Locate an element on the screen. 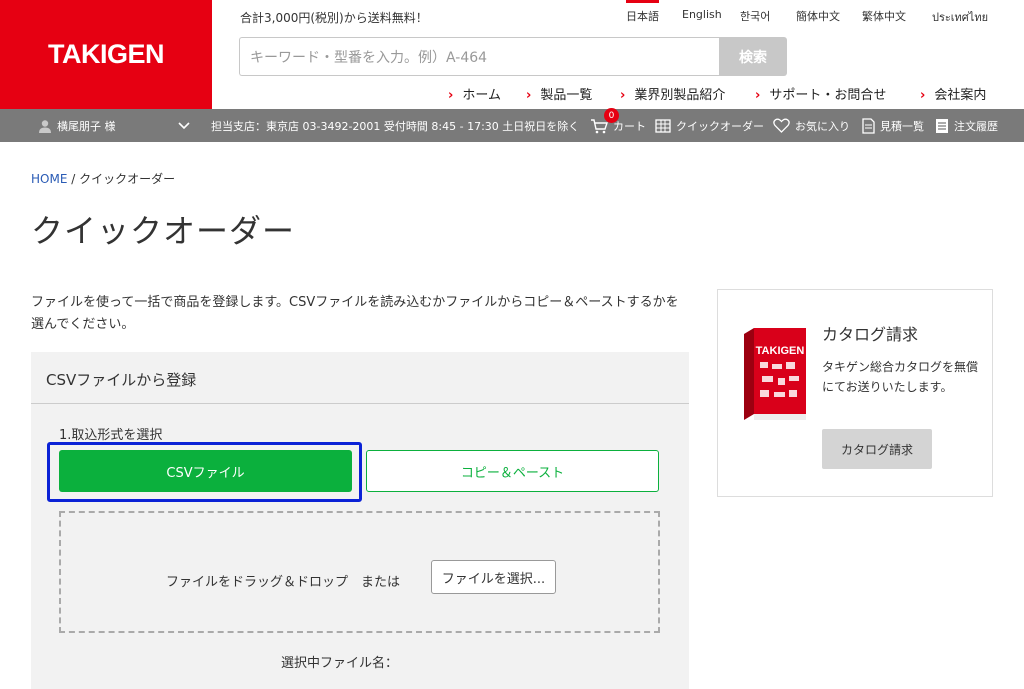 Image resolution: width=1024 pixels, height=689 pixels. cart-count-badge: 0 is located at coordinates (611, 115).